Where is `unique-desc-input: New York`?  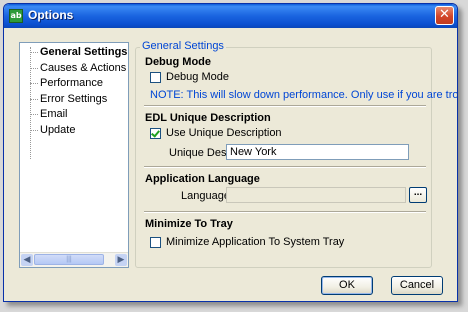
unique-desc-input: New York is located at coordinates (317, 152).